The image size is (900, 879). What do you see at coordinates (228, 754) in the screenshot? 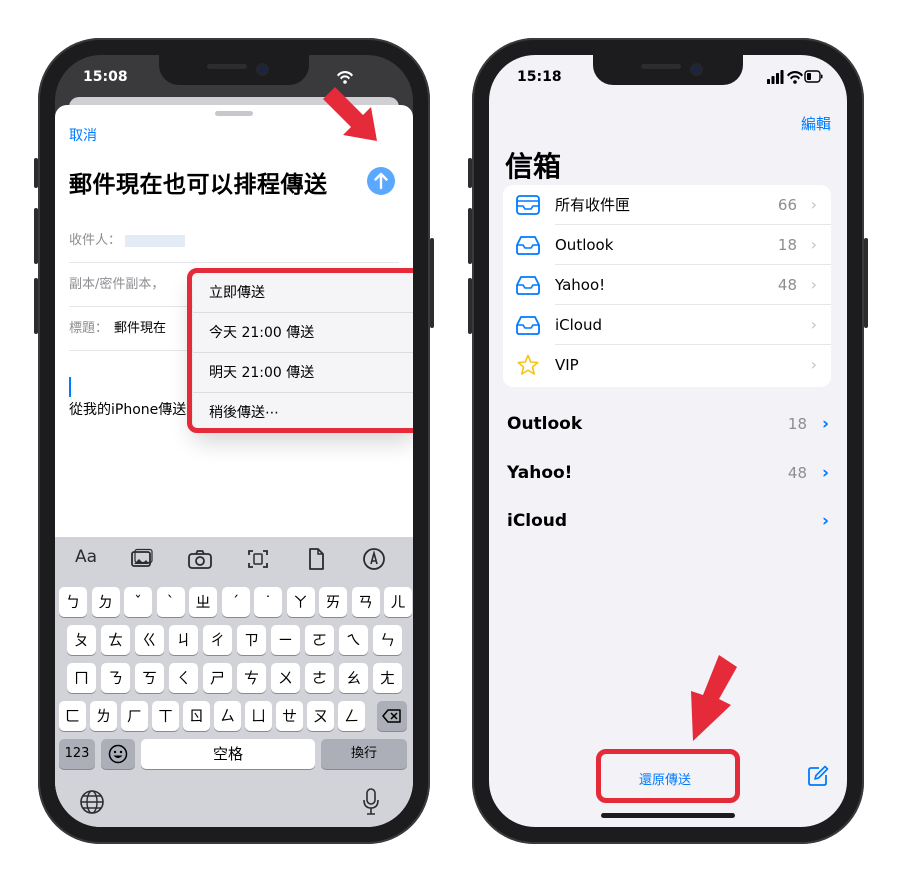
I see `space-key: 空格` at bounding box center [228, 754].